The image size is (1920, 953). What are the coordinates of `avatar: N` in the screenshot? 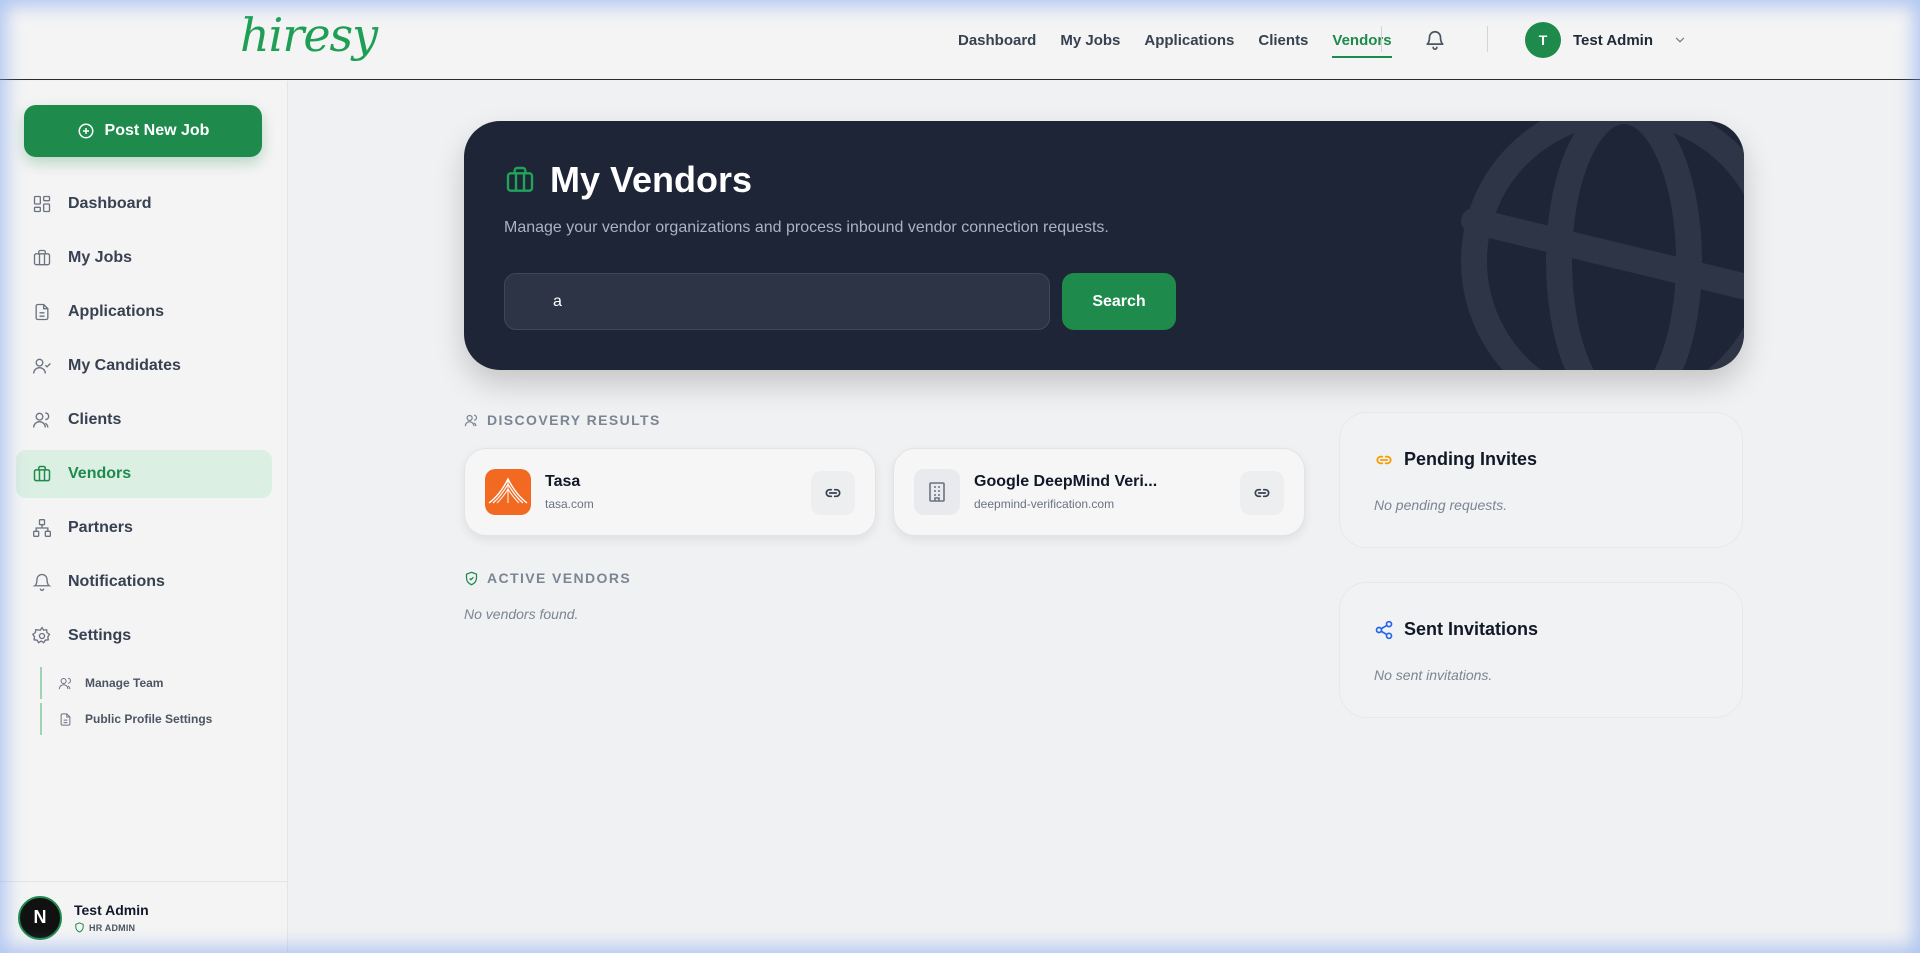 It's located at (40, 917).